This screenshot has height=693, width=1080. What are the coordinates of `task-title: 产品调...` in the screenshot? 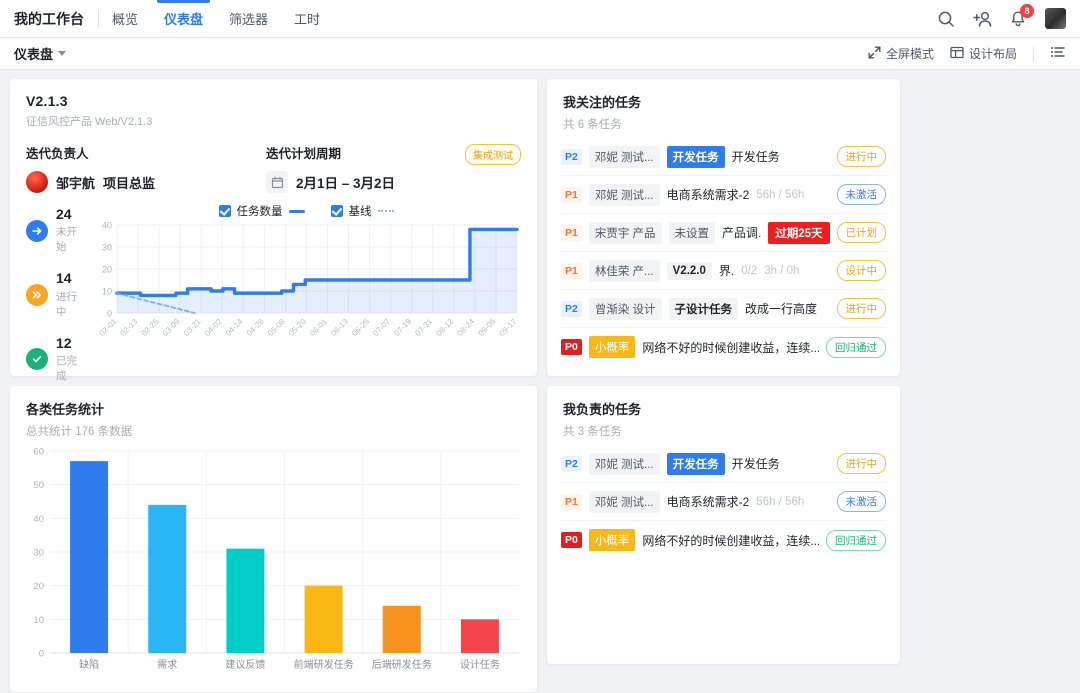 It's located at (741, 232).